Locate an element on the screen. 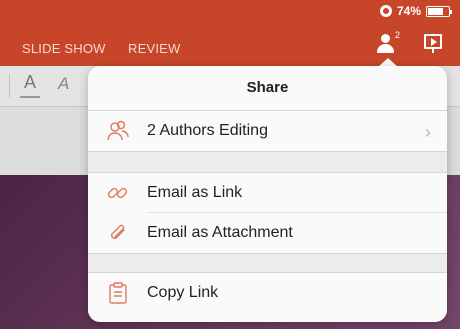  battery-fill is located at coordinates (435, 11).